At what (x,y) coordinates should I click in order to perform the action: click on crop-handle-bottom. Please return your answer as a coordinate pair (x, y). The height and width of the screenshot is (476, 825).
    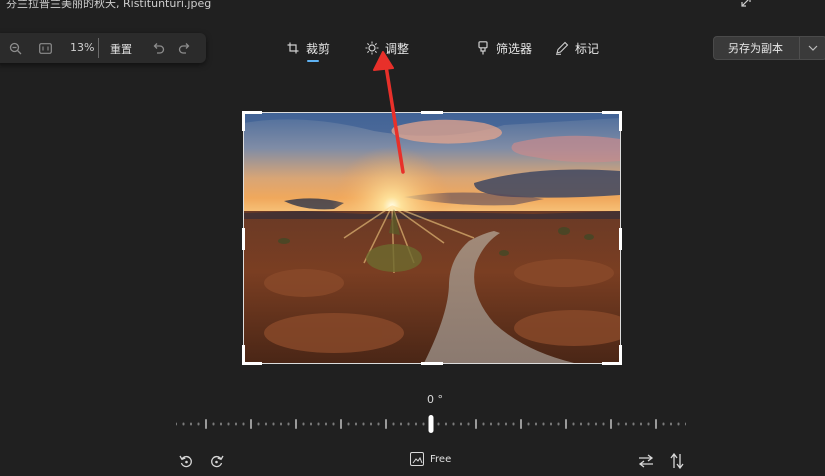
    Looking at the image, I should click on (432, 363).